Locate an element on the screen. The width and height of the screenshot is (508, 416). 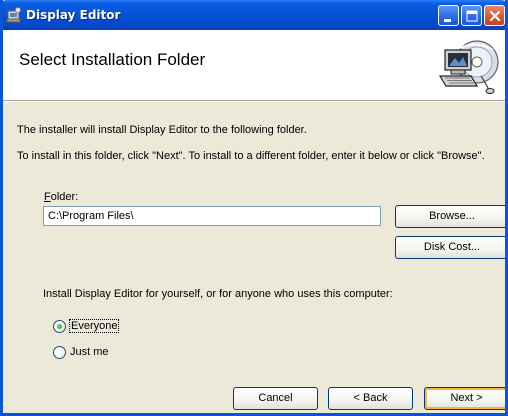
folder-label-text: older: is located at coordinates (64, 197).